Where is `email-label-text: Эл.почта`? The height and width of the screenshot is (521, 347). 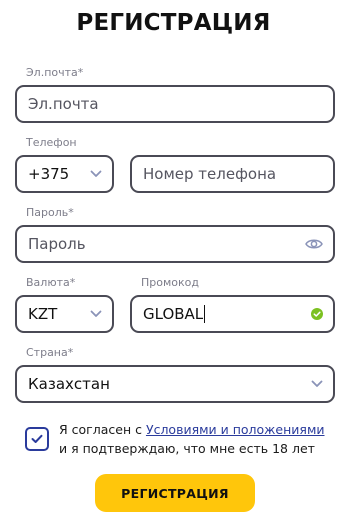 email-label-text: Эл.почта is located at coordinates (52, 72).